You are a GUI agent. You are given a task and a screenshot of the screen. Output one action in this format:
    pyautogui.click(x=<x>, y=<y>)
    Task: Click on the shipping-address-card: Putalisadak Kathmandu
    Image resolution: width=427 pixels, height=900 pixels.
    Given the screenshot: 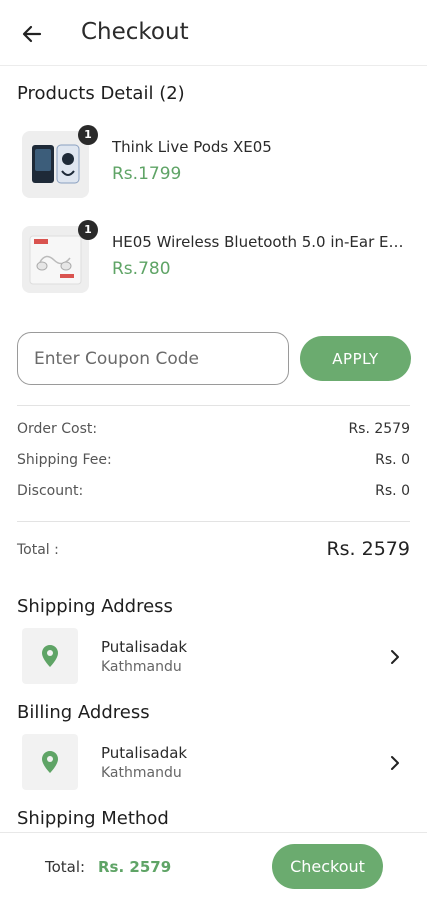 What is the action you would take?
    pyautogui.click(x=217, y=657)
    